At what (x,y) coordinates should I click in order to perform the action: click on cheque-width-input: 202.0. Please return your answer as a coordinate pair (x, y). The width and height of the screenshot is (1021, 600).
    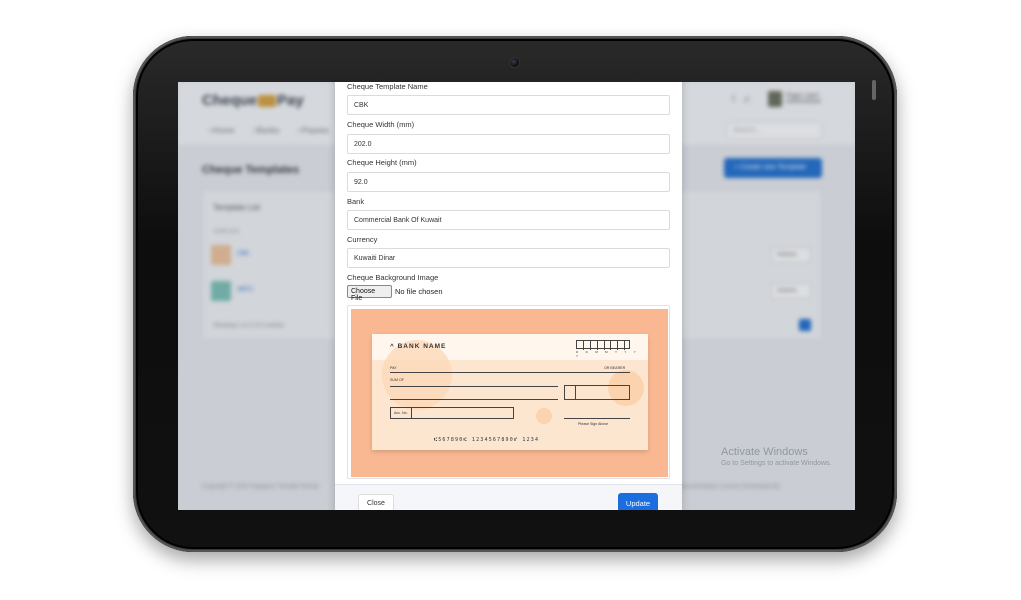
    Looking at the image, I should click on (508, 144).